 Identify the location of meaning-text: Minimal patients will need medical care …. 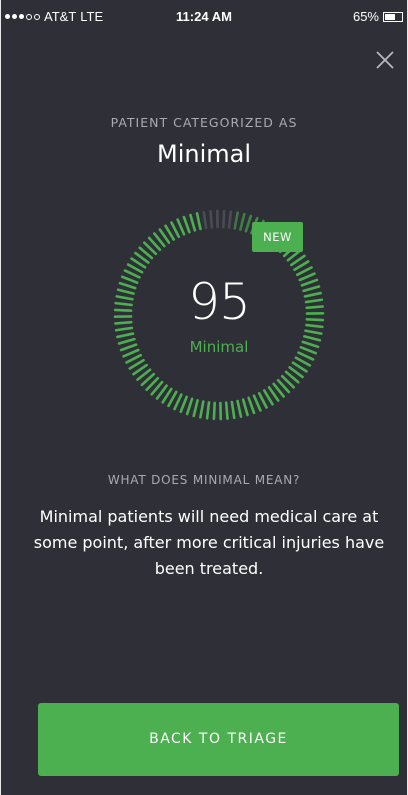
(209, 542).